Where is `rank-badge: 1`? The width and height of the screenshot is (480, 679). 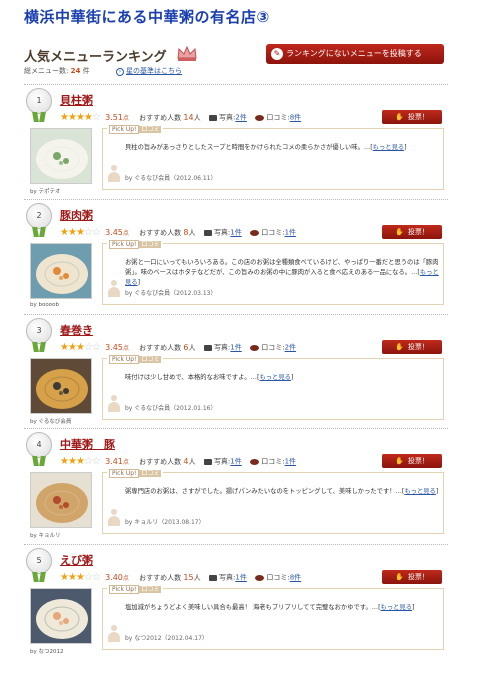
rank-badge: 1 is located at coordinates (39, 101).